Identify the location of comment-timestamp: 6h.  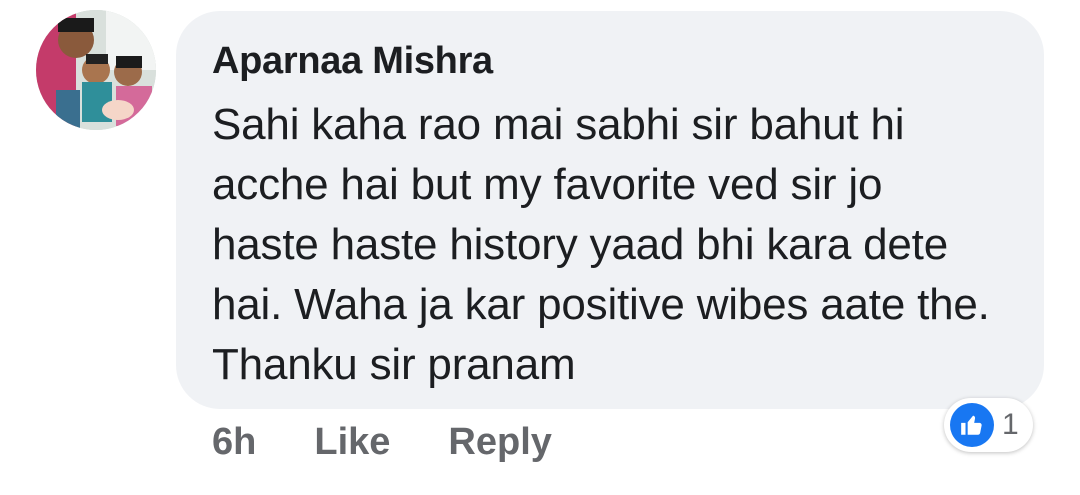
(234, 442).